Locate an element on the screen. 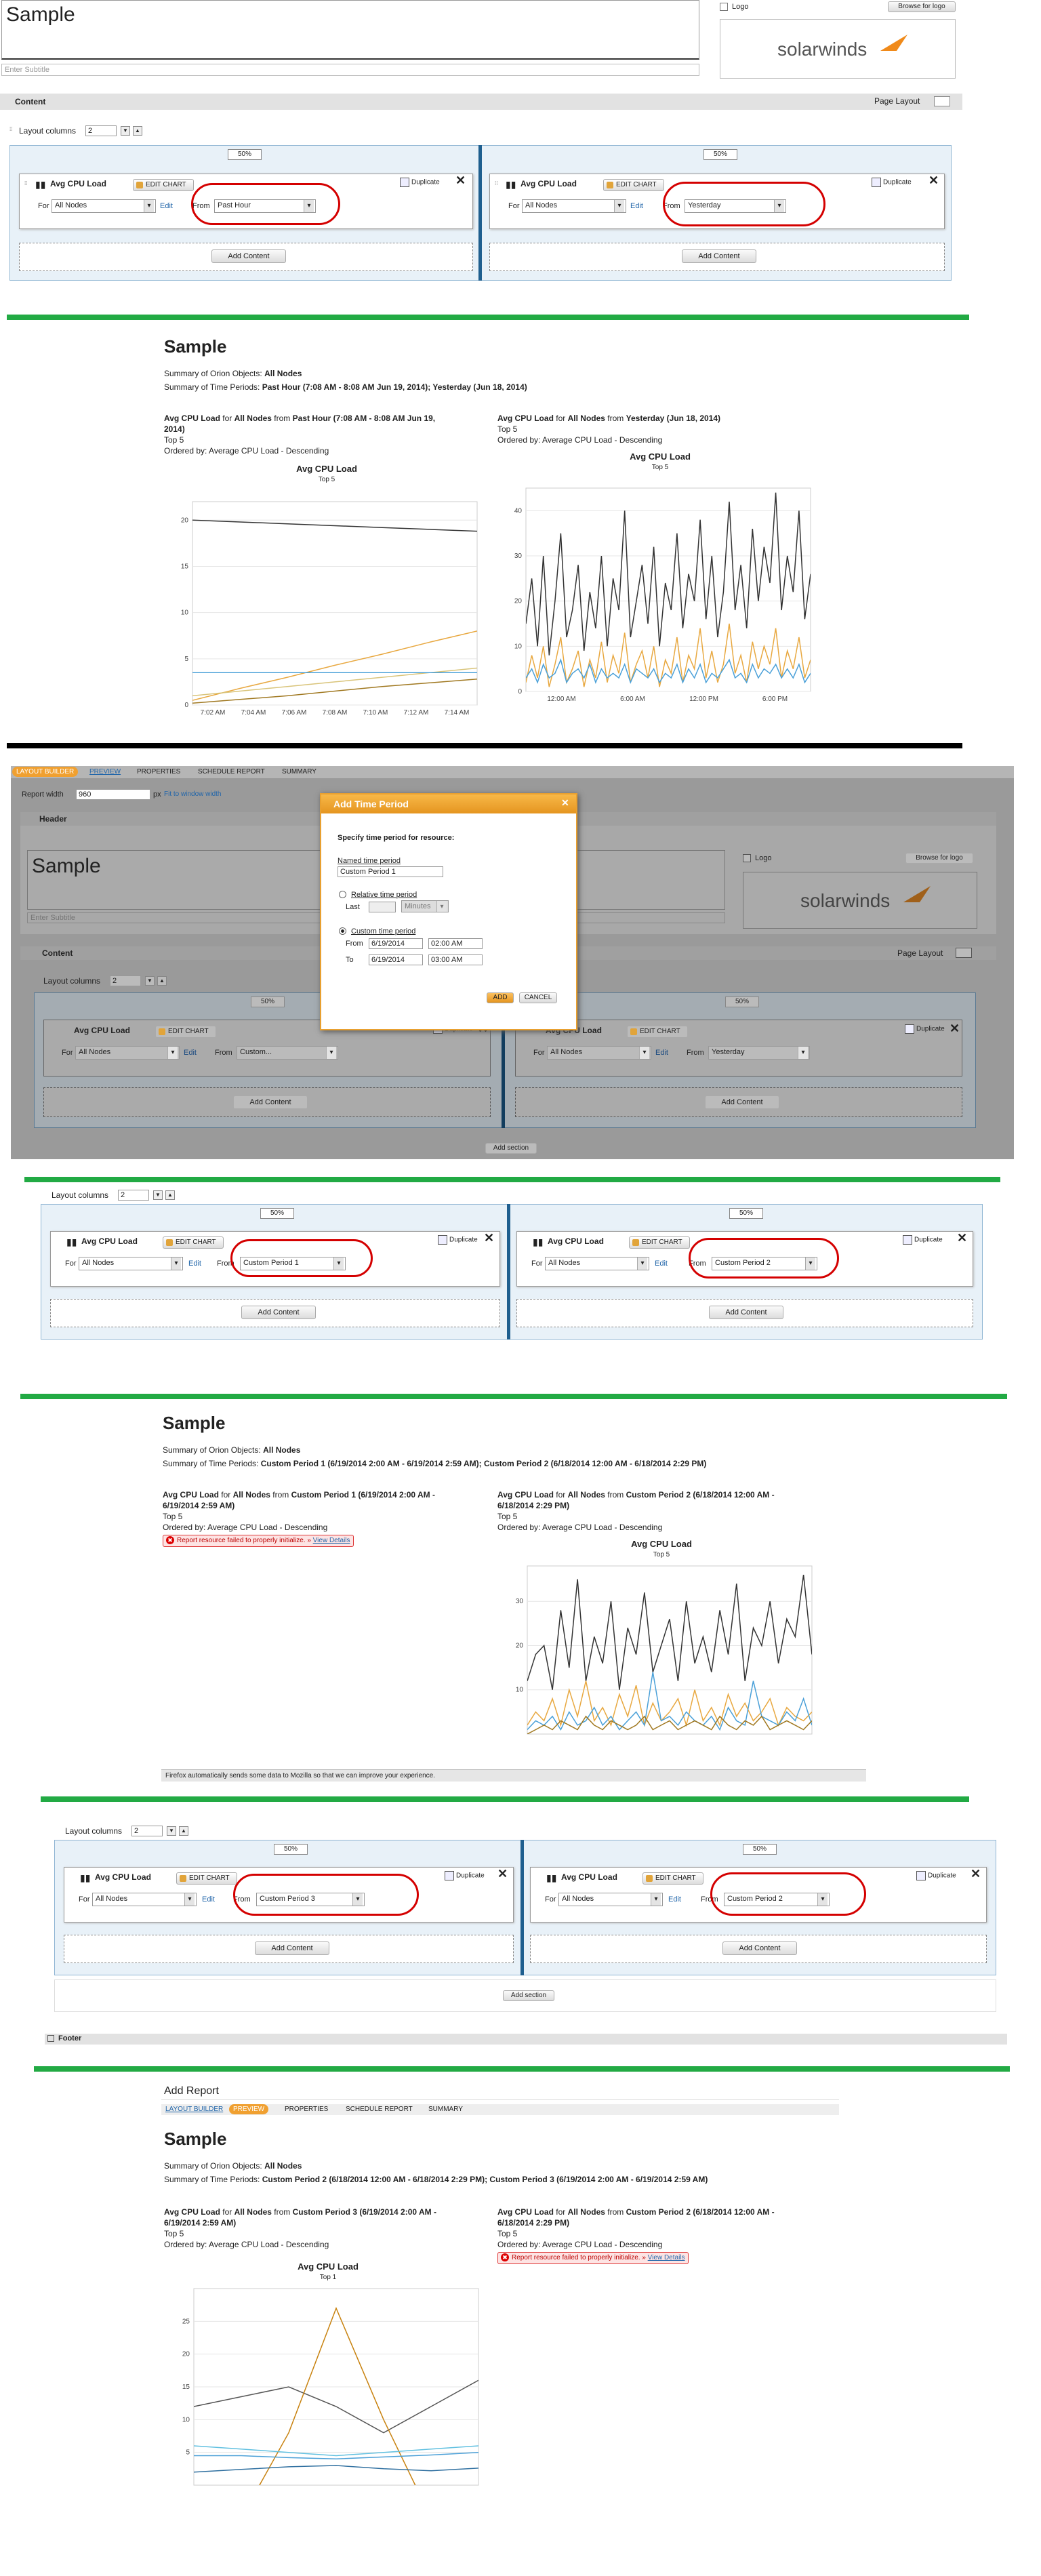  relative-radio is located at coordinates (342, 894).